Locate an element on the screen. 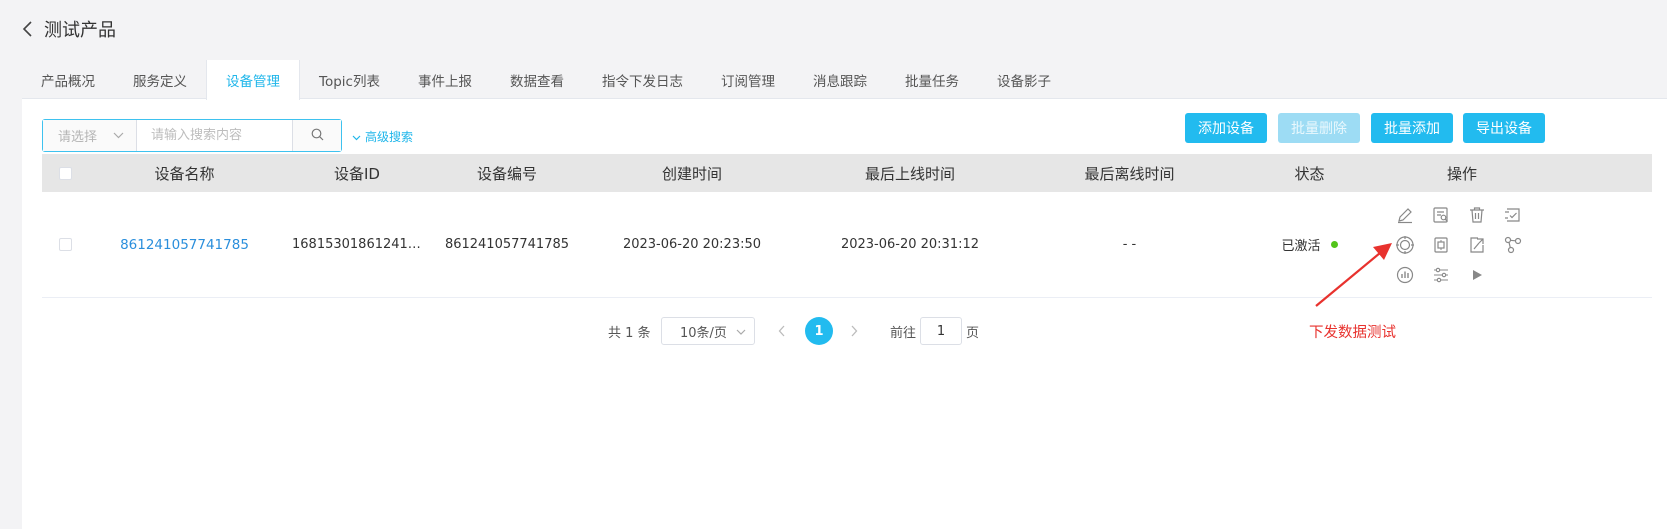 The height and width of the screenshot is (529, 1667). view-details-icon is located at coordinates (1441, 215).